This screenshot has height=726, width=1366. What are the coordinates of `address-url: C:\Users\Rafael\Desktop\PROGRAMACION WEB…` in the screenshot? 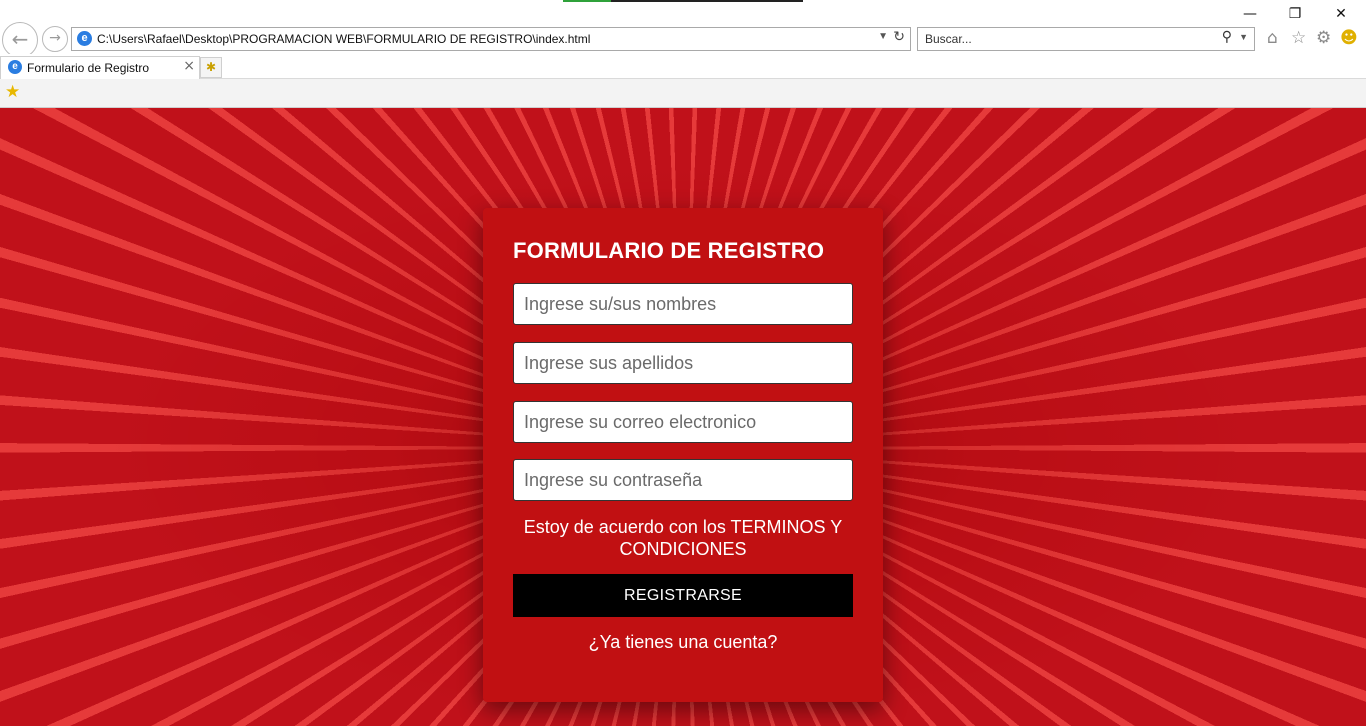 It's located at (343, 39).